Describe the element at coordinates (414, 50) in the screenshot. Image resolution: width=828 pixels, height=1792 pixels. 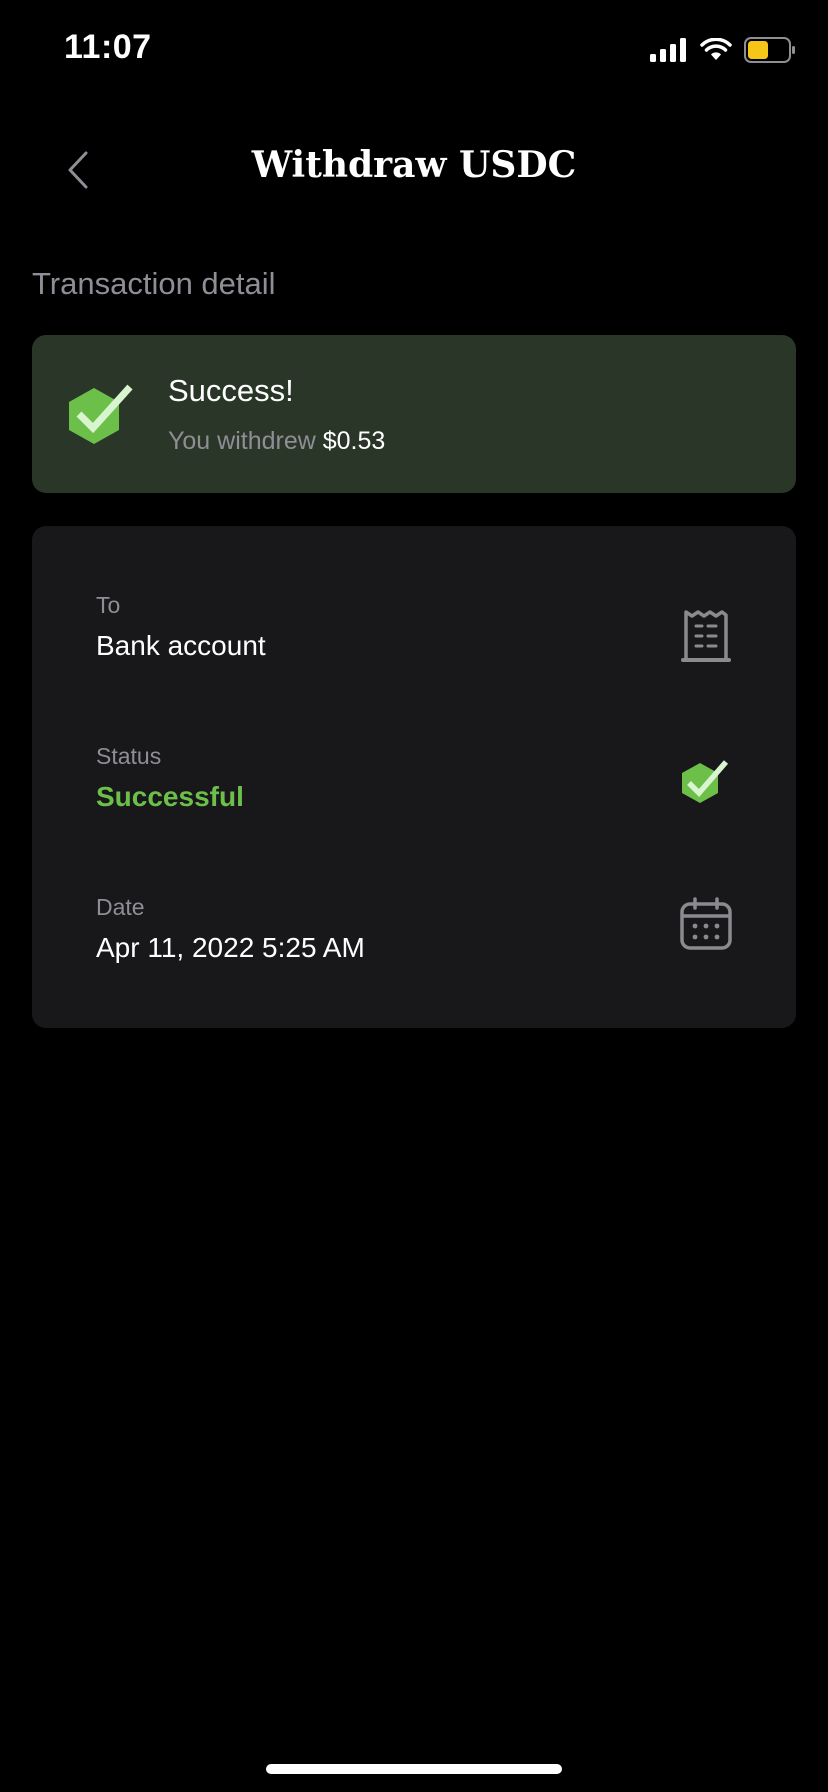
I see `status-bar: 11:07` at that location.